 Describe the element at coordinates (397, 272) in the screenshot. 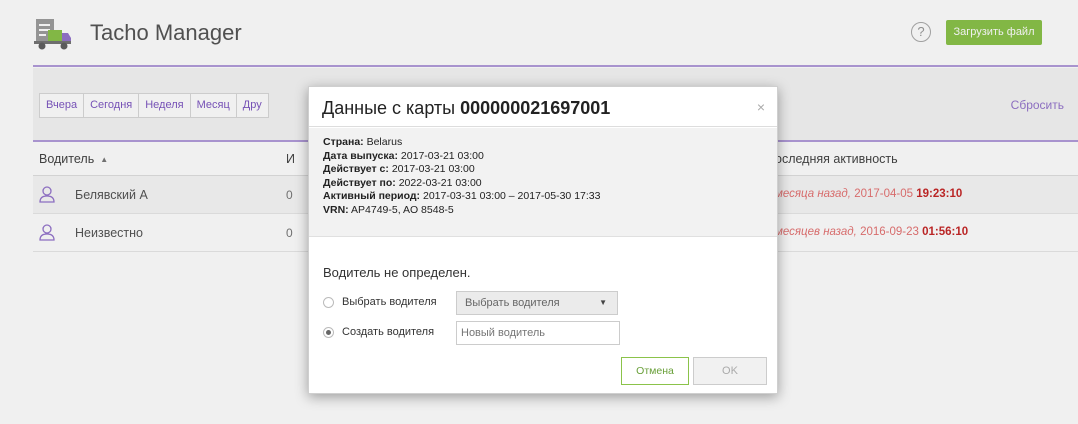

I see `driver-status-text: Водитель не определен.` at that location.